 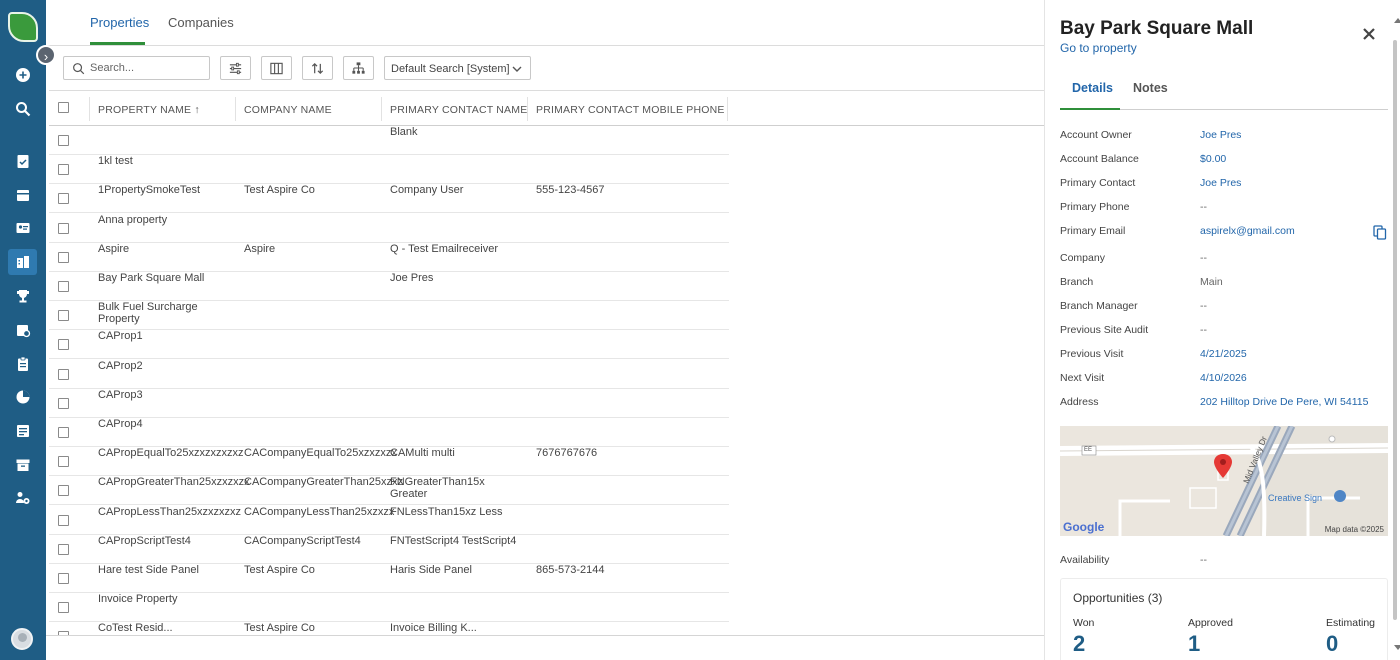 What do you see at coordinates (1223, 378) in the screenshot?
I see `detail-value-next-visit: 4/10/2026` at bounding box center [1223, 378].